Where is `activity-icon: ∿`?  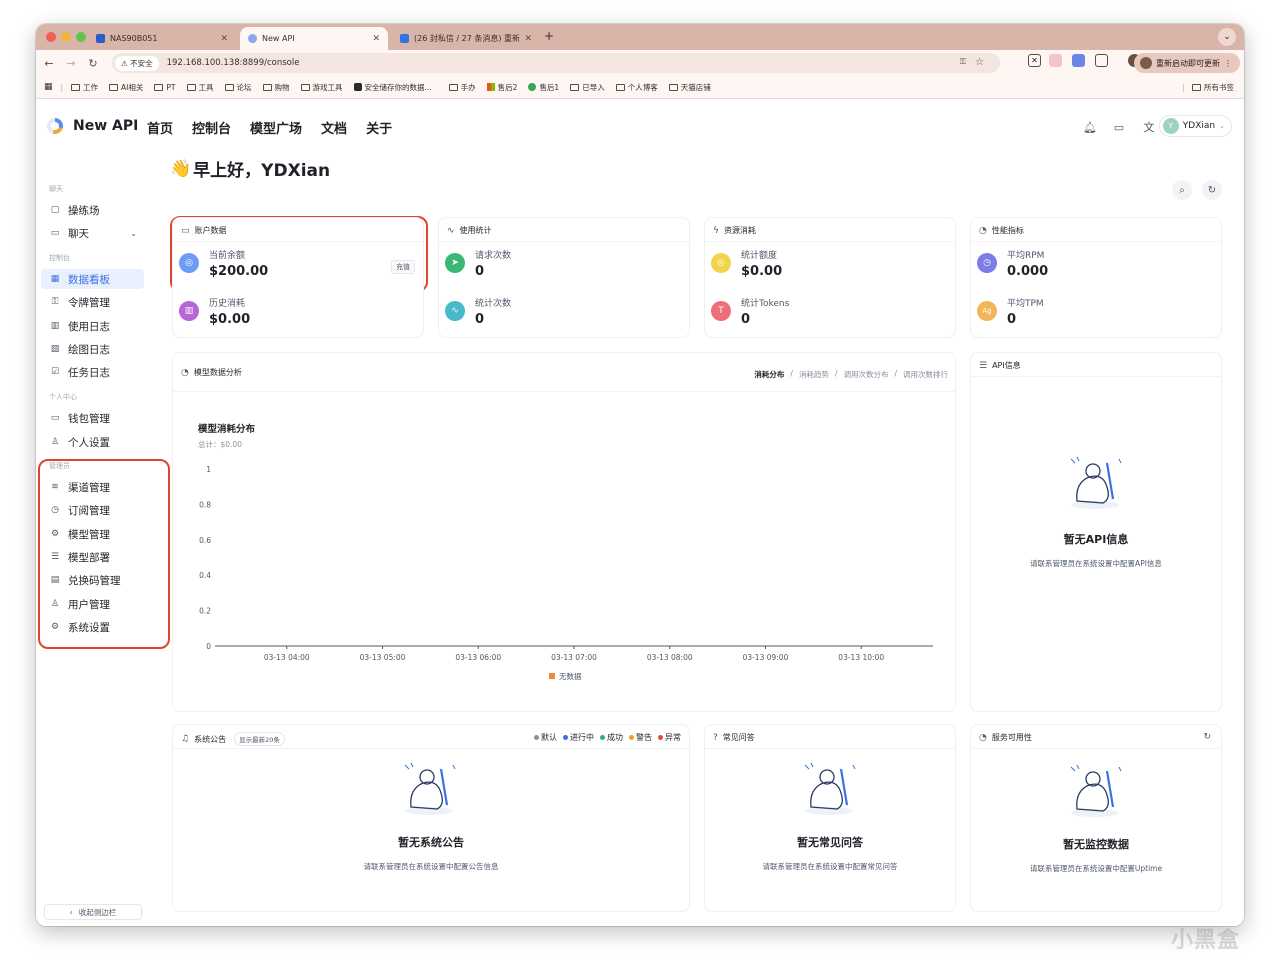 activity-icon: ∿ is located at coordinates (455, 311).